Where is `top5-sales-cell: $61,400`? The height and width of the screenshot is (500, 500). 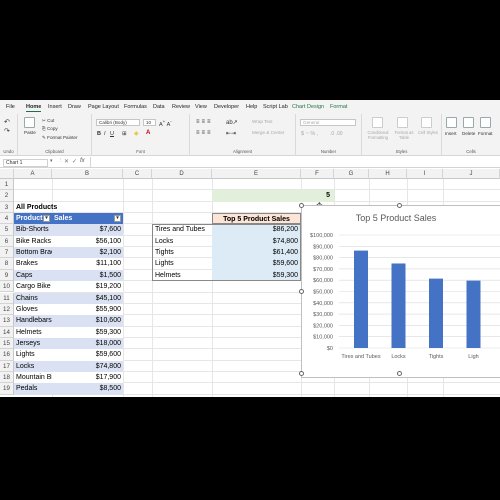
top5-sales-cell: $61,400 is located at coordinates (256, 253).